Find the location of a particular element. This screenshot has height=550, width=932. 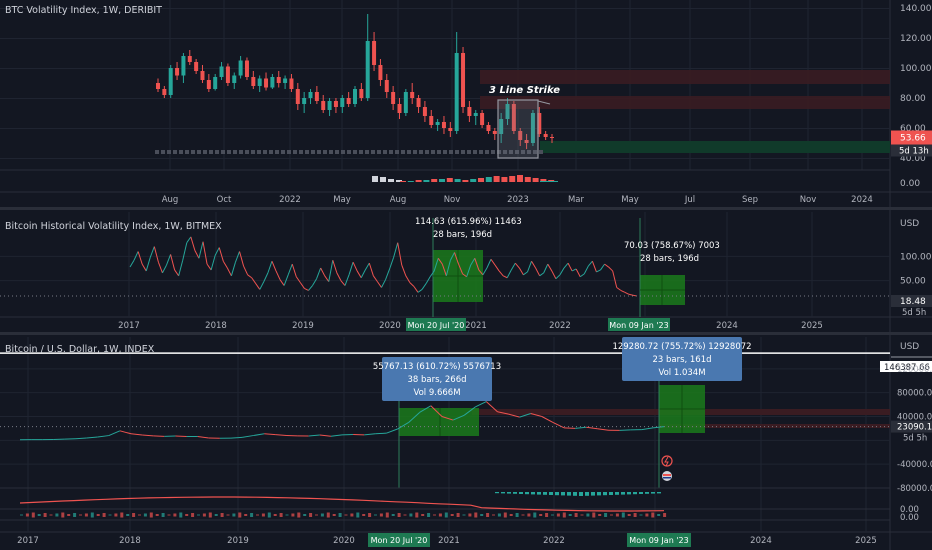

pane-separator is located at coordinates (466, 208).